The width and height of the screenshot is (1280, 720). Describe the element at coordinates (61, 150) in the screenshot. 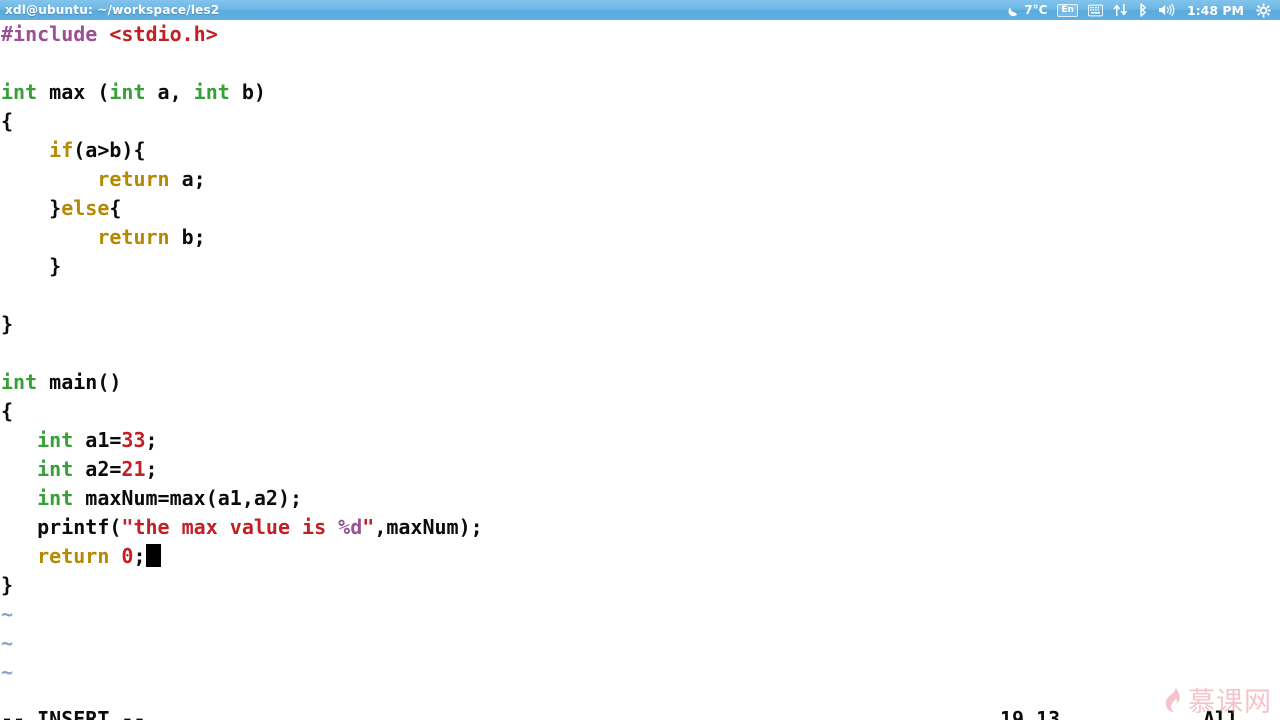

I see `code-token: if` at that location.